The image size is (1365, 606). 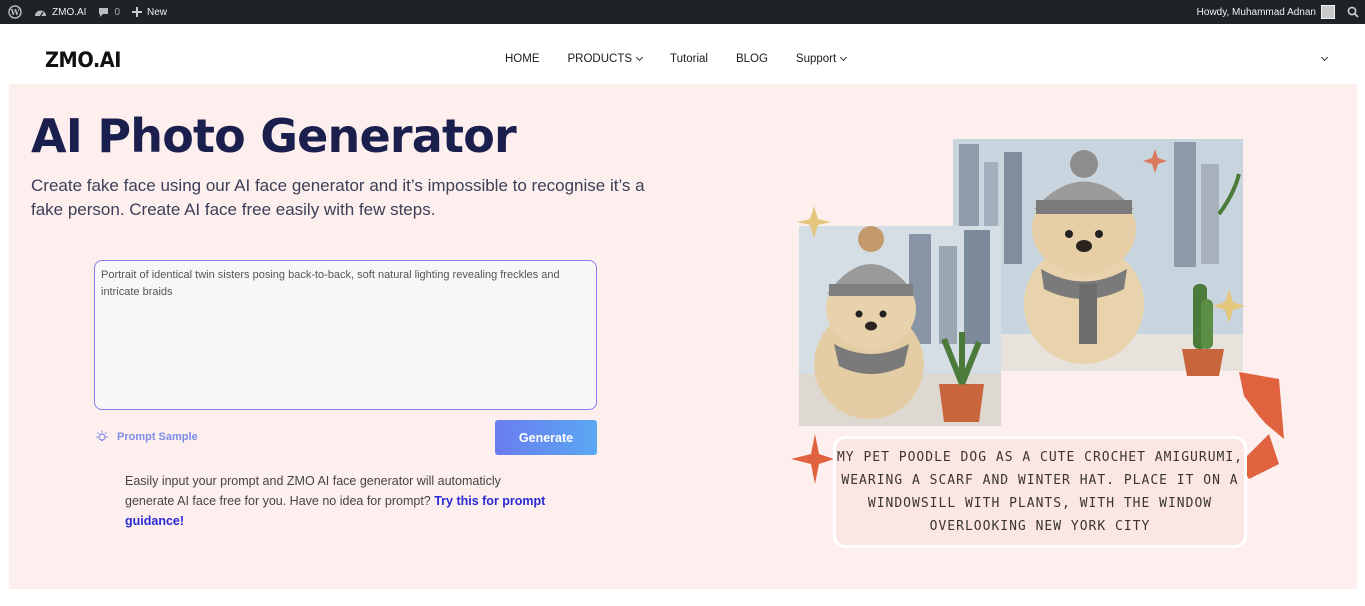 I want to click on language-chevron-down-icon, so click(x=1324, y=57).